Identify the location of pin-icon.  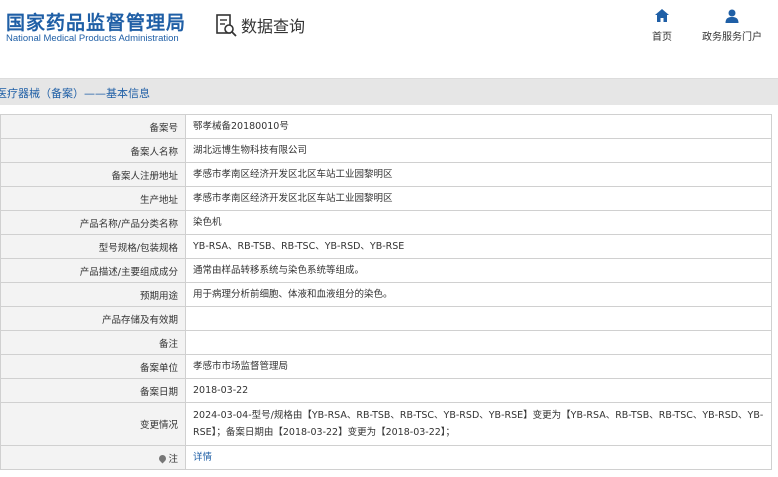
(163, 458).